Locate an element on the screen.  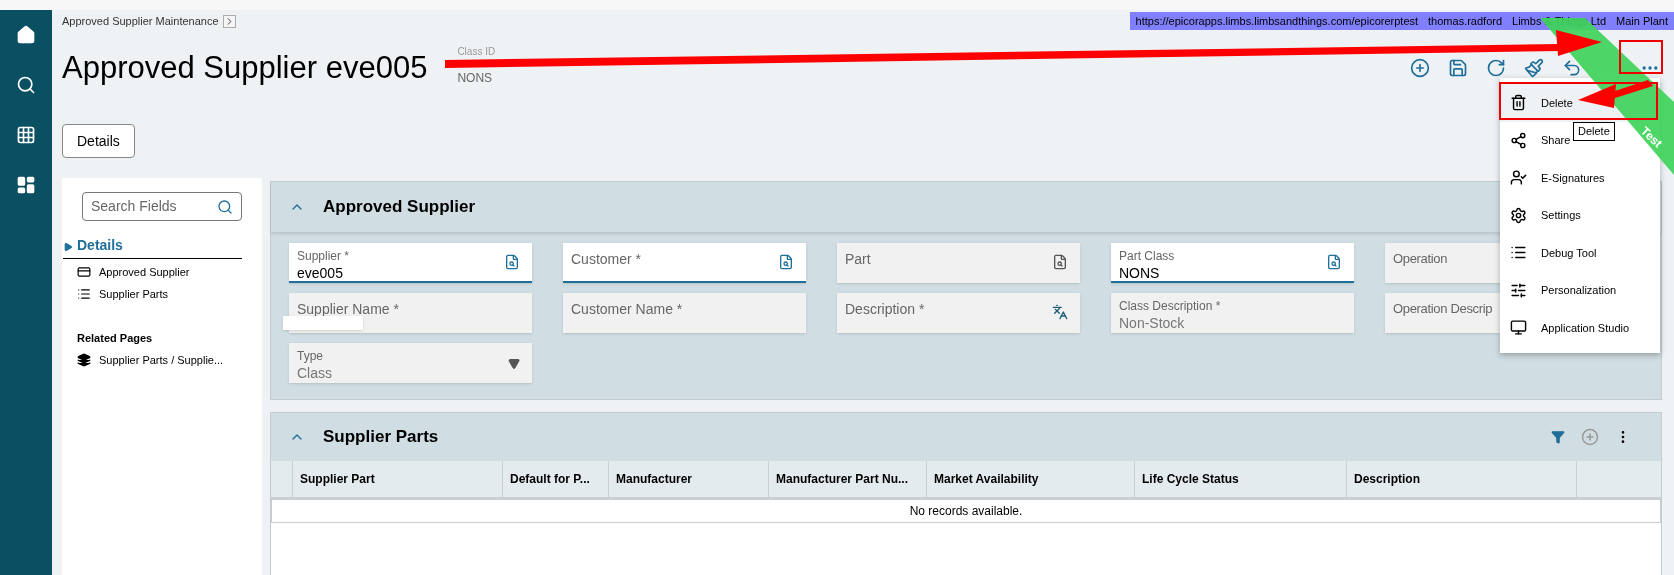
panel-title: Approved Supplier is located at coordinates (399, 207).